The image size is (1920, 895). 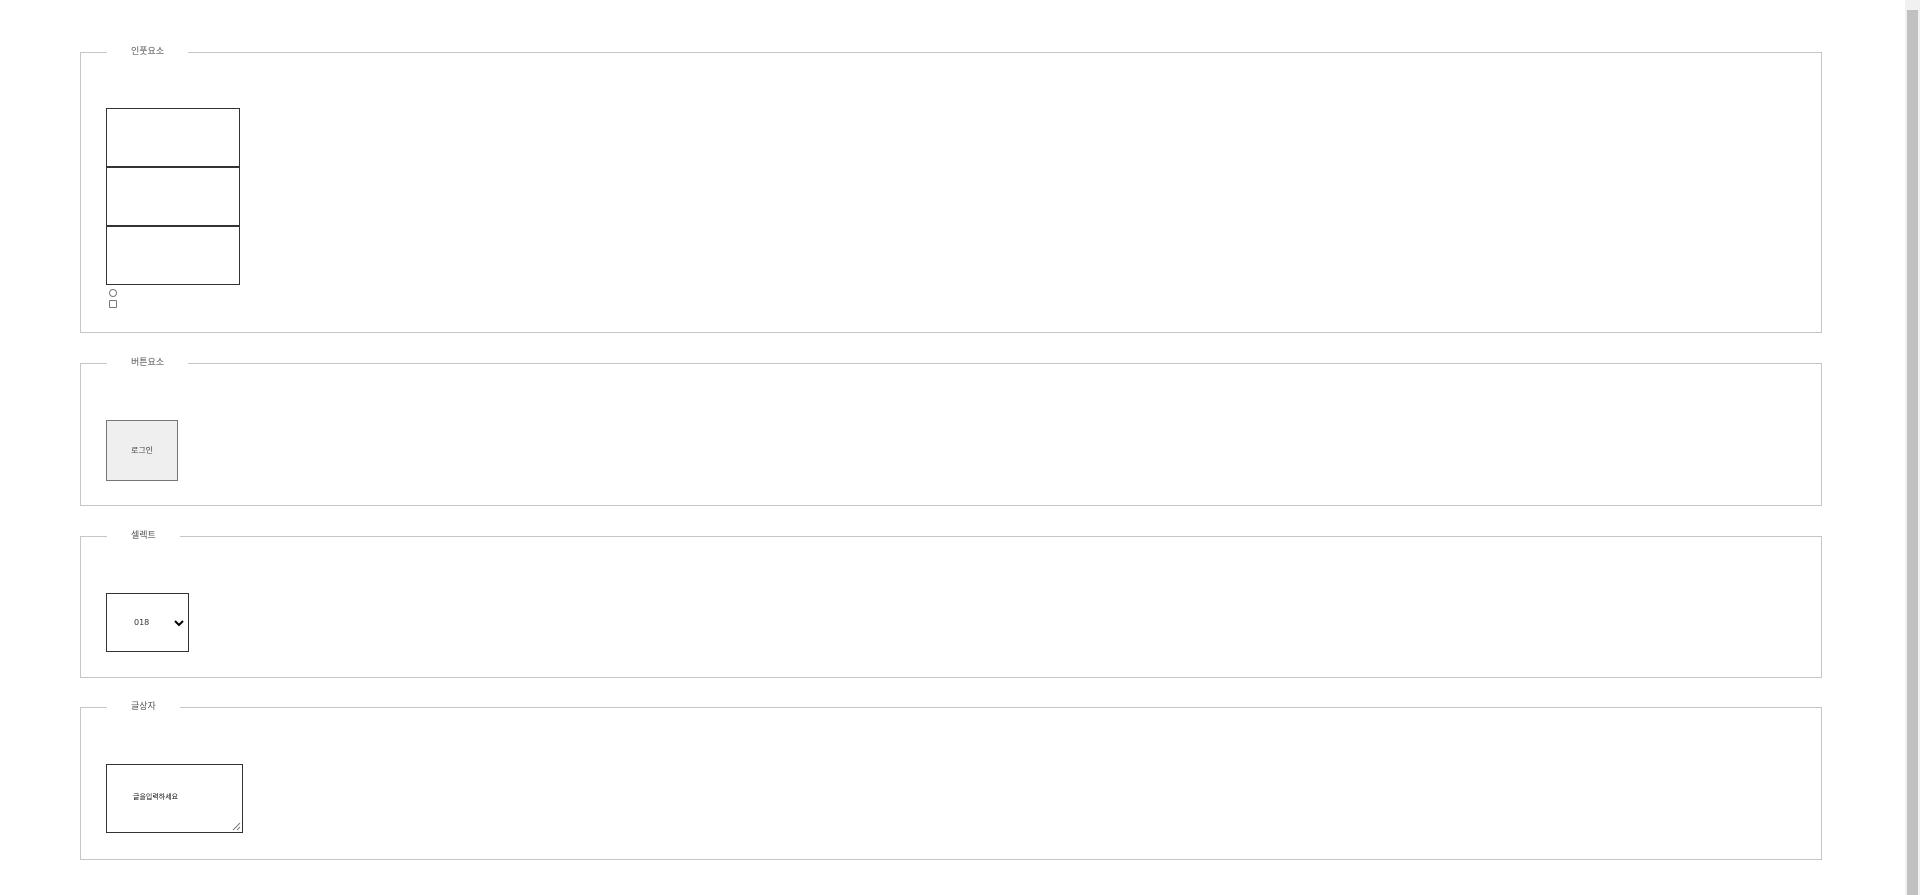 What do you see at coordinates (156, 797) in the screenshot?
I see `textarea-content: 글을입력하세요` at bounding box center [156, 797].